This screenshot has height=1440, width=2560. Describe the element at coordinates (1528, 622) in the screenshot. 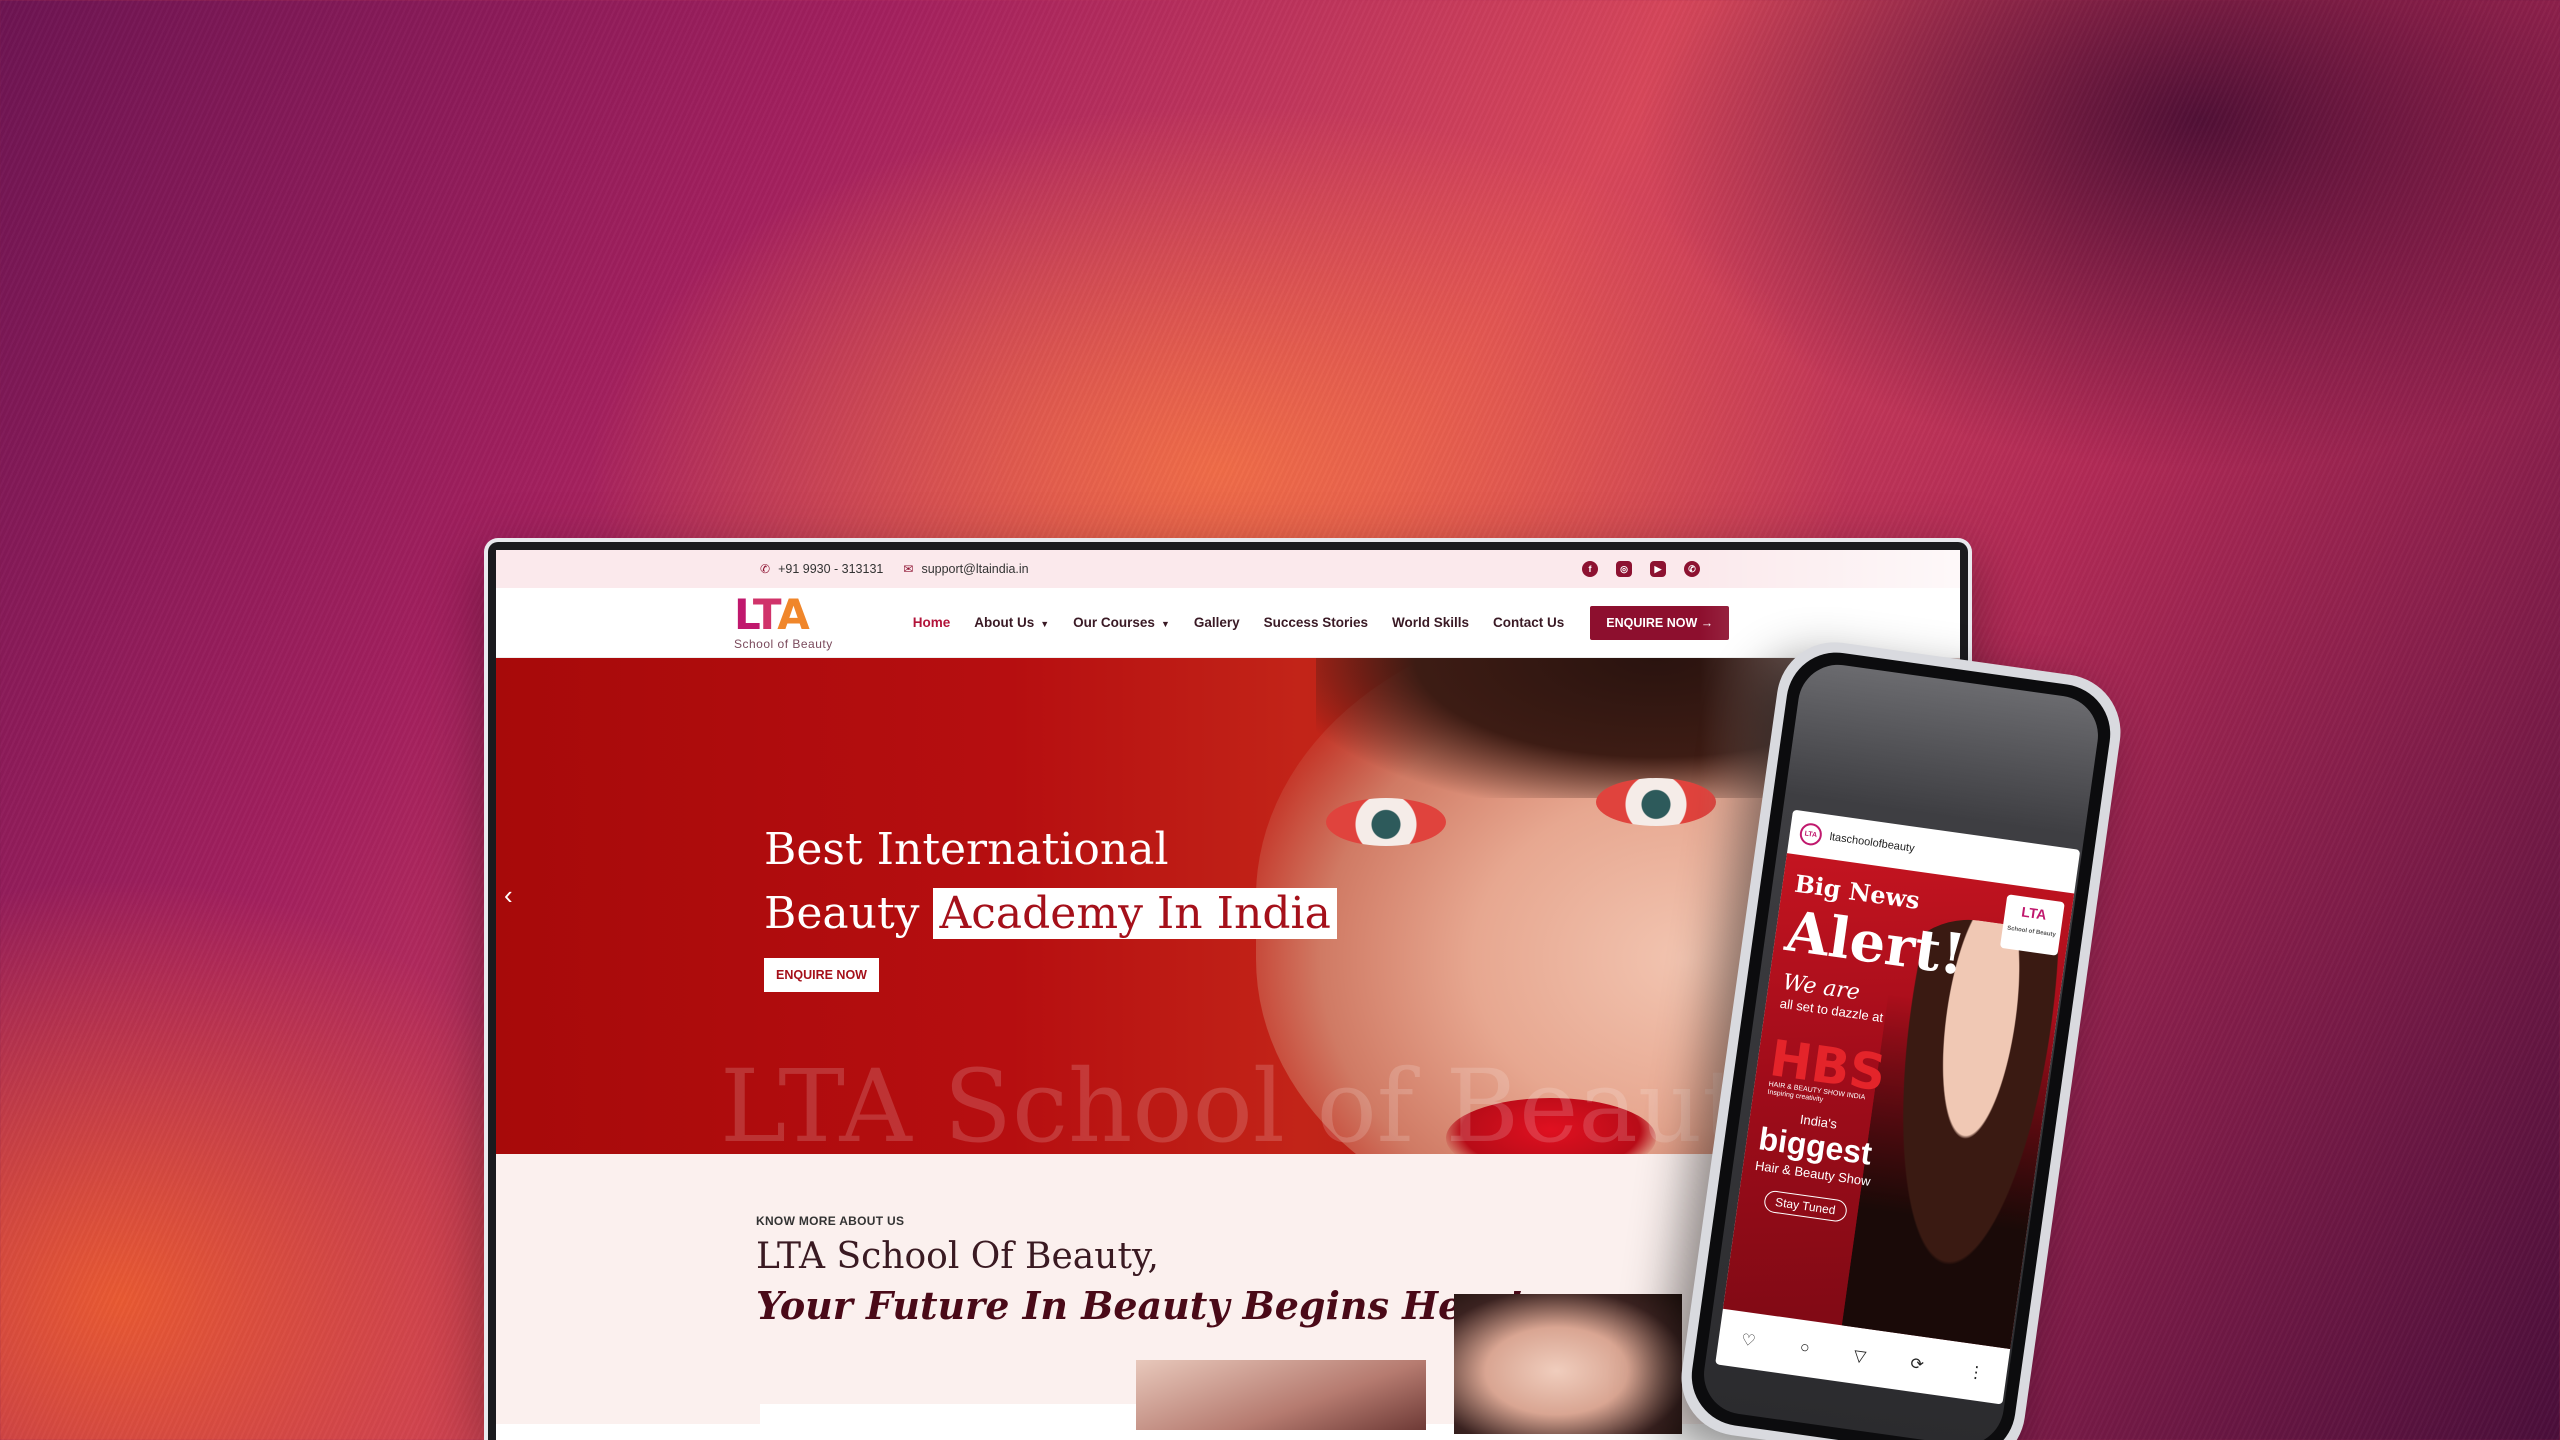

I see `nav-contact-us: Contact Us` at that location.